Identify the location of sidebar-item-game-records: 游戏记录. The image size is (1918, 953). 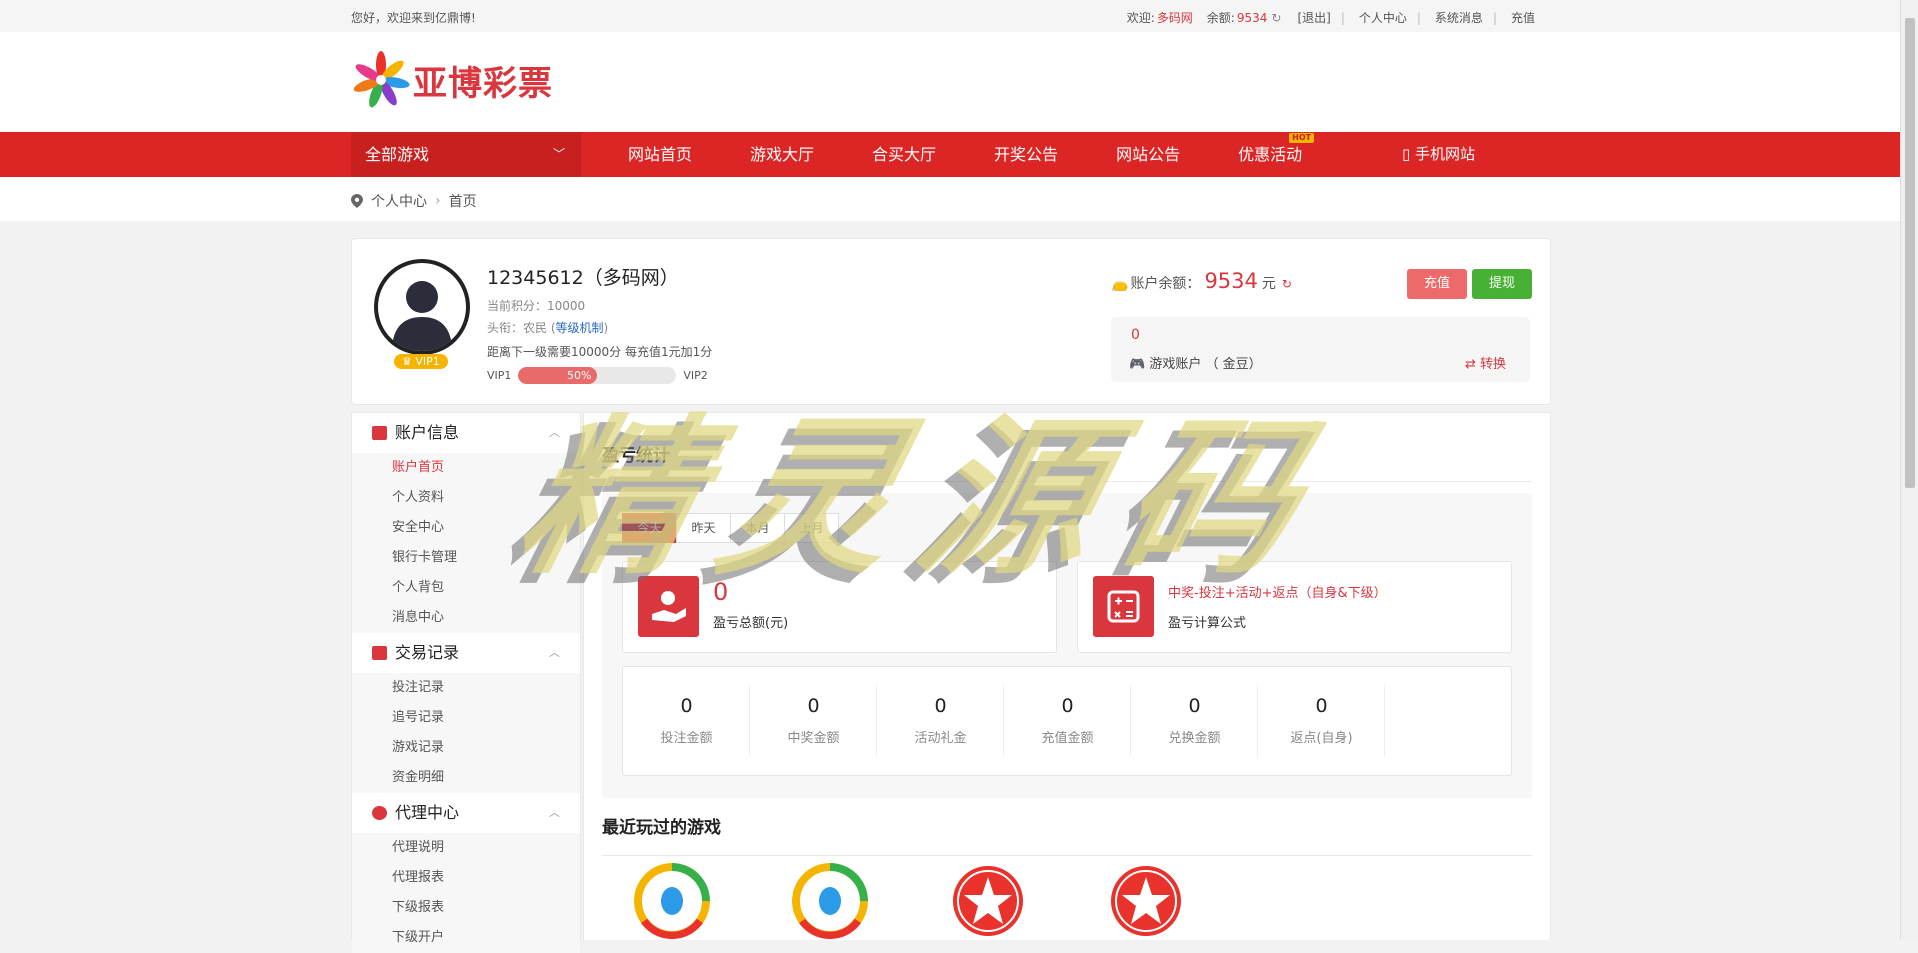
(466, 748).